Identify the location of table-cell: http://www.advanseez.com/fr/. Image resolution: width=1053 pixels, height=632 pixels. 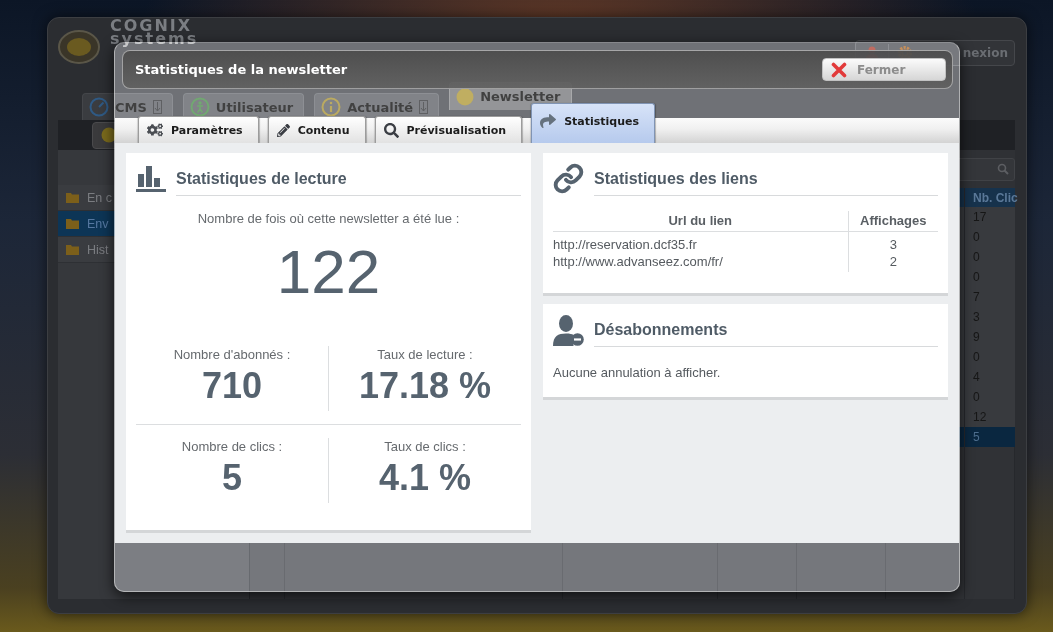
(700, 261).